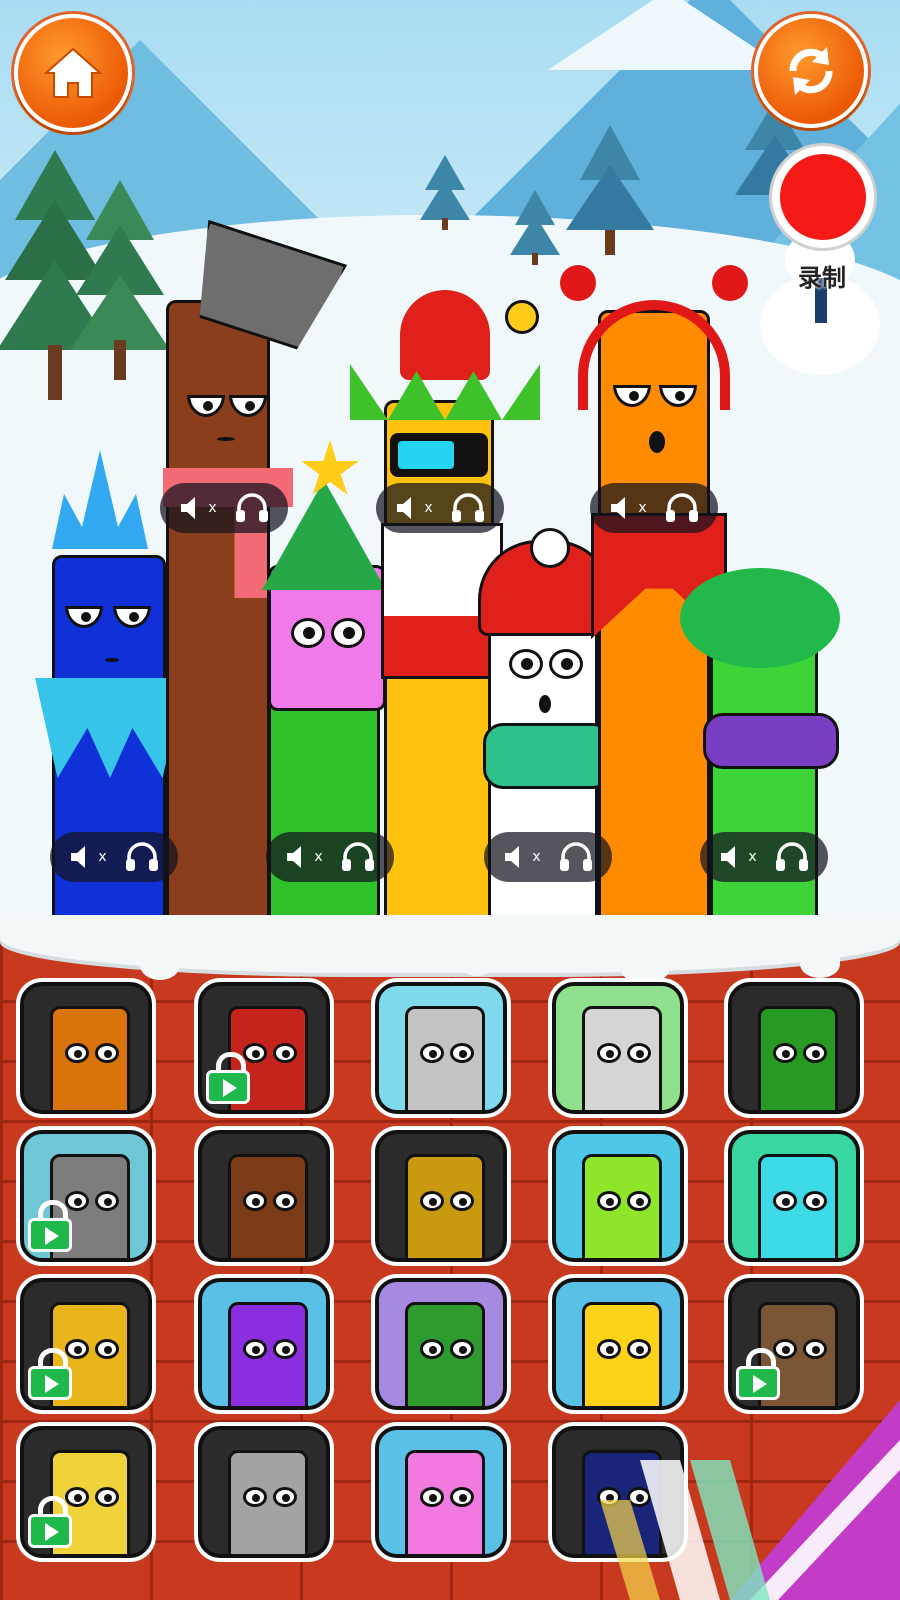 This screenshot has width=900, height=1600. I want to click on character-tile-gray-cat, so click(86, 1196).